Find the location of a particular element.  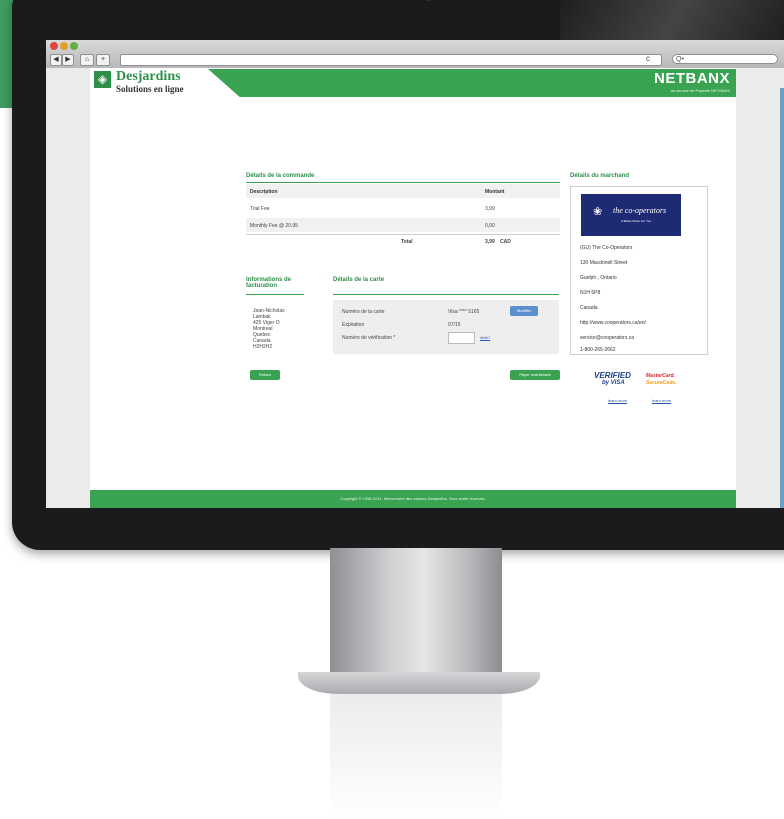

card-details-title: Détails de la carte is located at coordinates (359, 280).